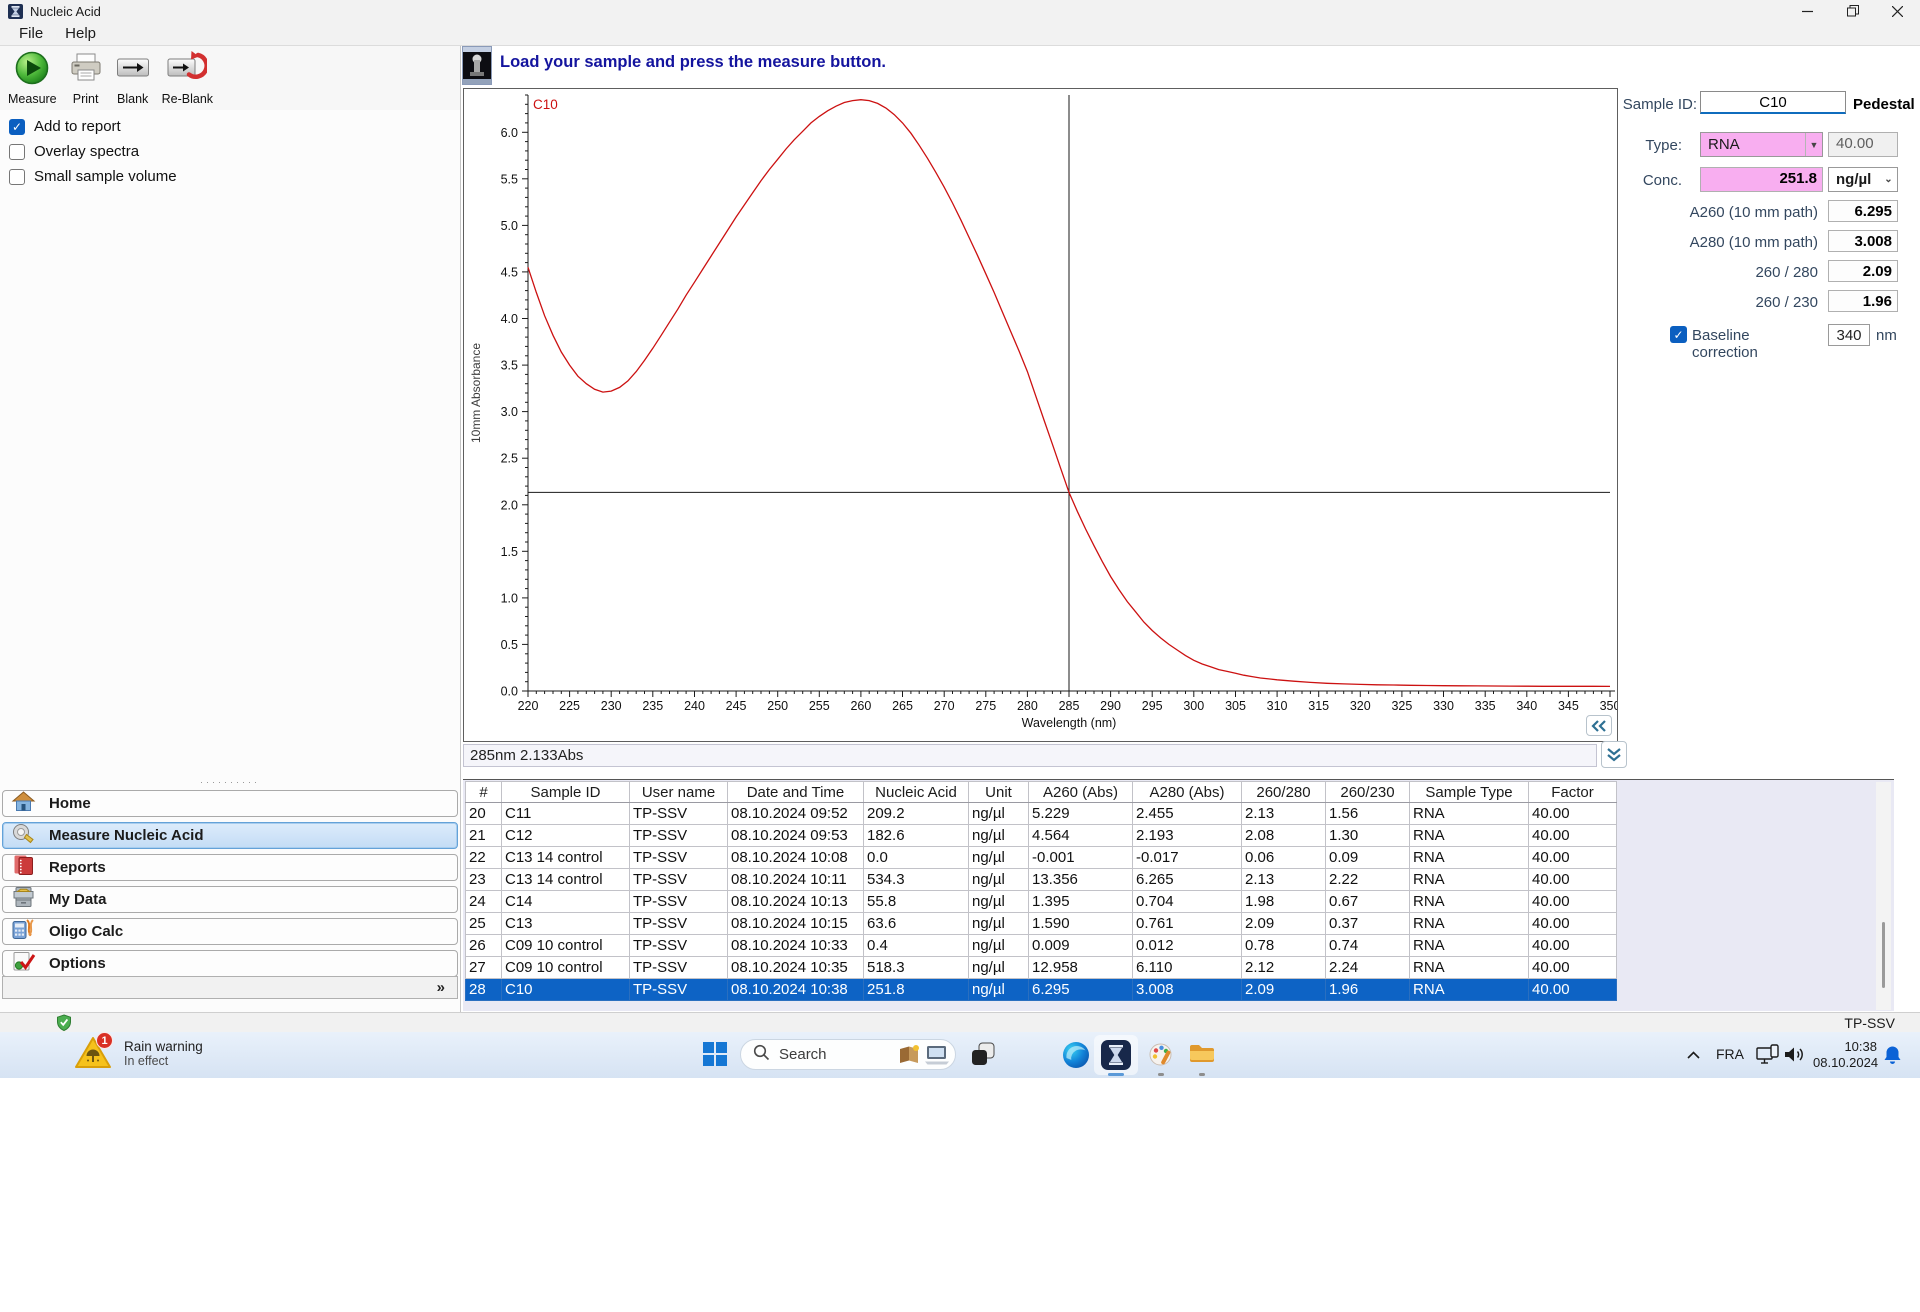 The height and width of the screenshot is (1312, 1920). Describe the element at coordinates (31, 33) in the screenshot. I see `menu-file: File` at that location.